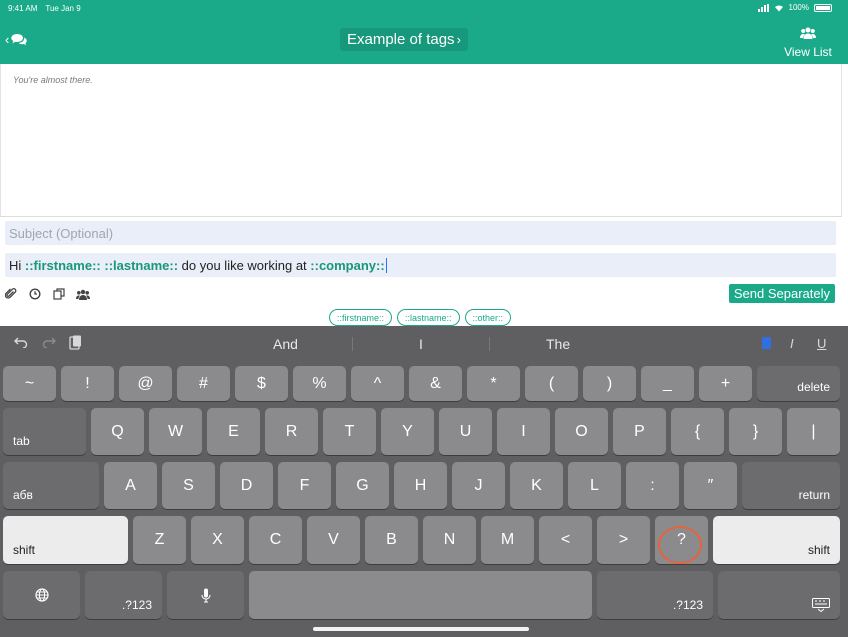  Describe the element at coordinates (798, 7) in the screenshot. I see `battery-percent: 100%` at that location.